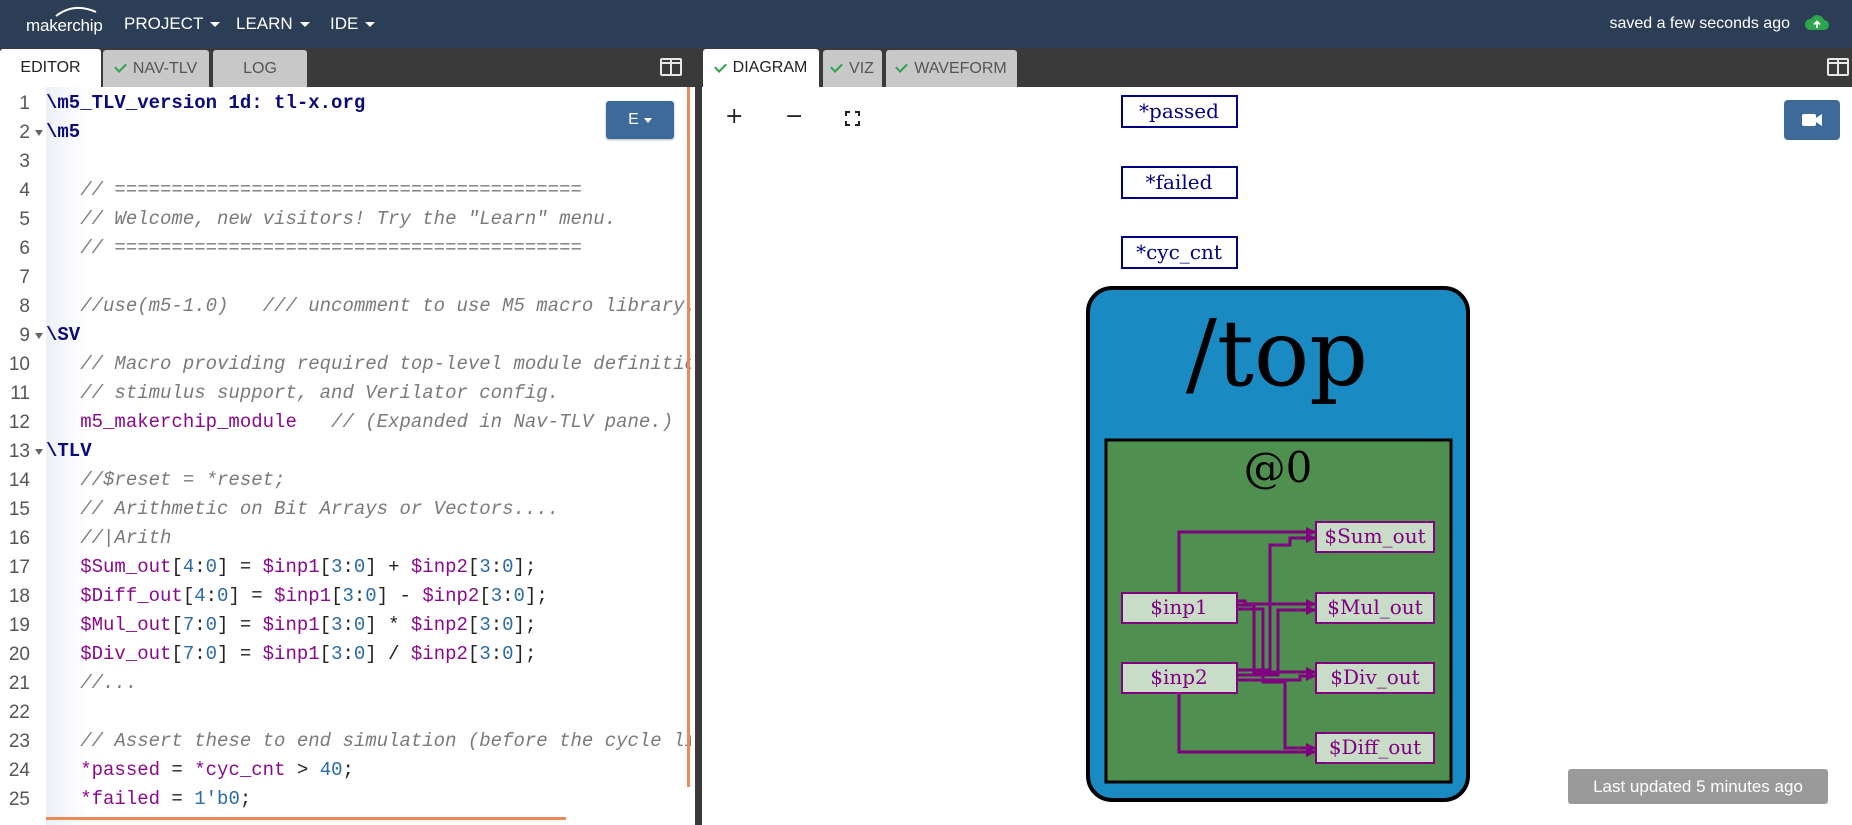 This screenshot has height=825, width=1852. I want to click on makerchip-logo: makerchip, so click(64, 24).